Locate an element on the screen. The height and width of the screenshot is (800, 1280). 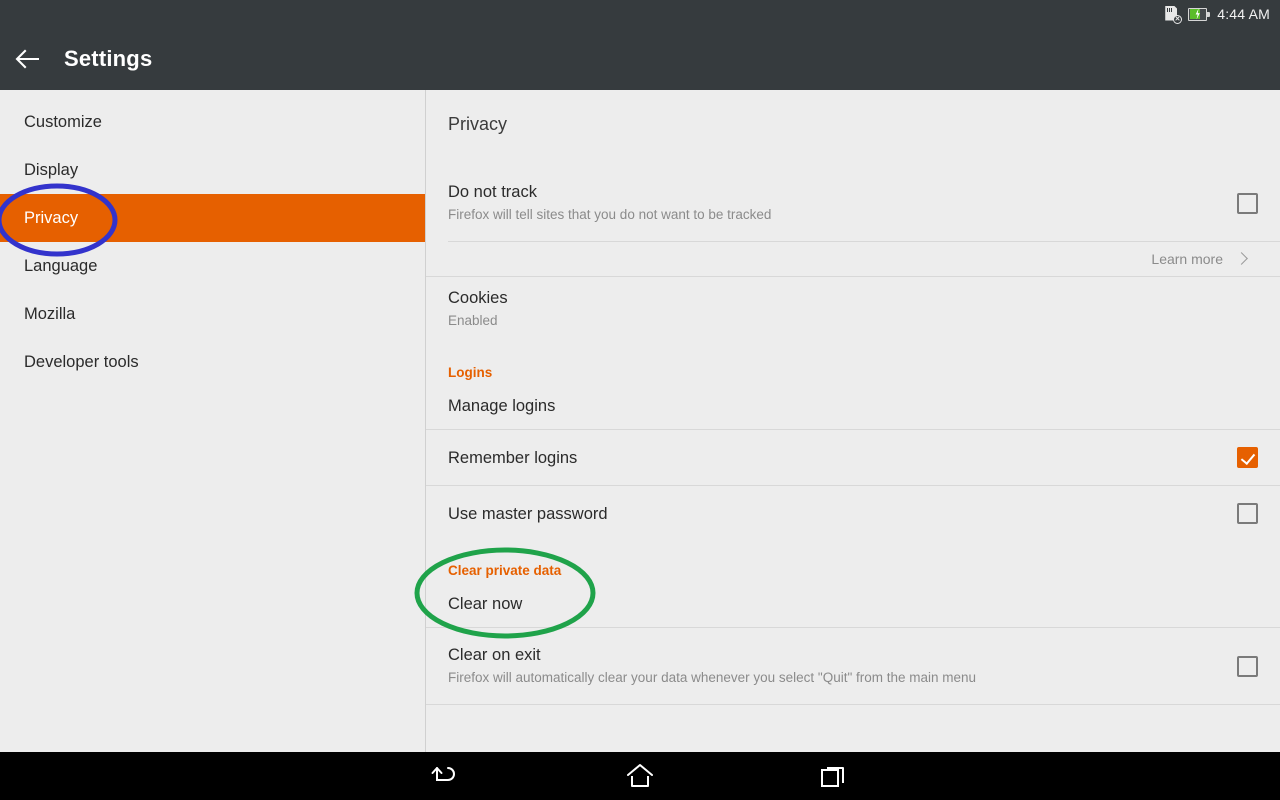
sidebar-item-label: Customize is located at coordinates (63, 121).